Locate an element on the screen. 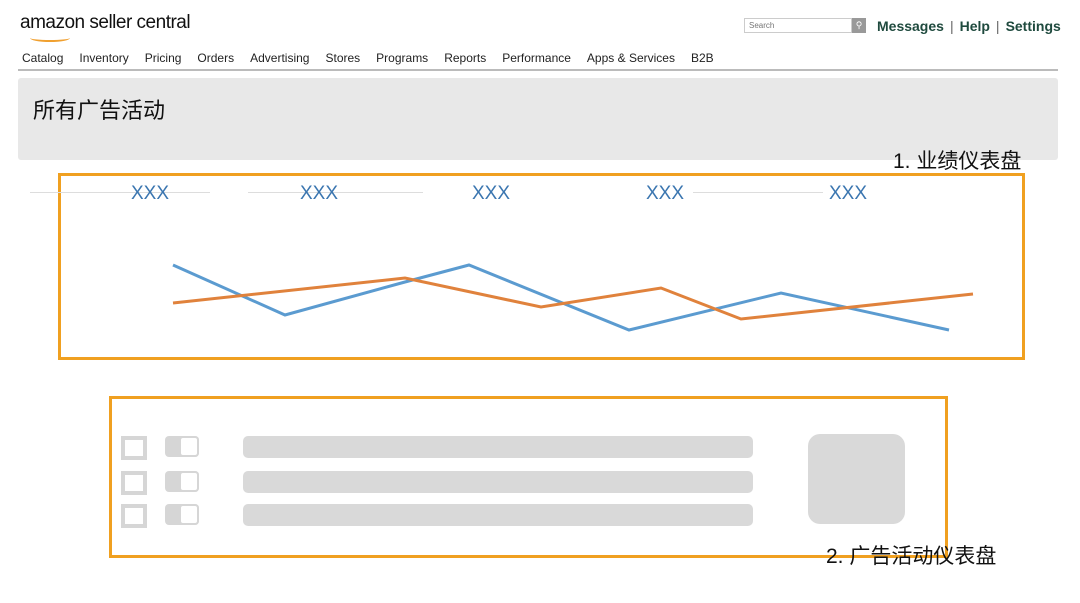 The width and height of the screenshot is (1080, 603). placeholder-image is located at coordinates (856, 479).